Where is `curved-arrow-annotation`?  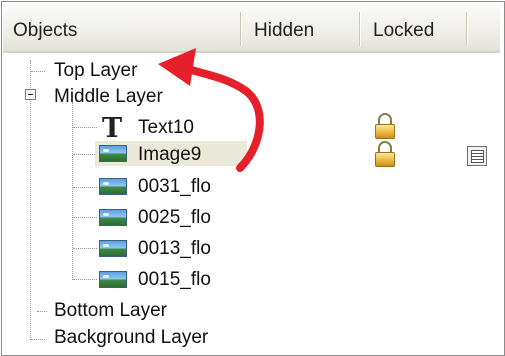
curved-arrow-annotation is located at coordinates (211, 110).